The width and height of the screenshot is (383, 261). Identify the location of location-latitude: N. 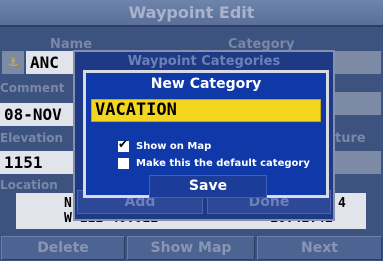
(68, 203).